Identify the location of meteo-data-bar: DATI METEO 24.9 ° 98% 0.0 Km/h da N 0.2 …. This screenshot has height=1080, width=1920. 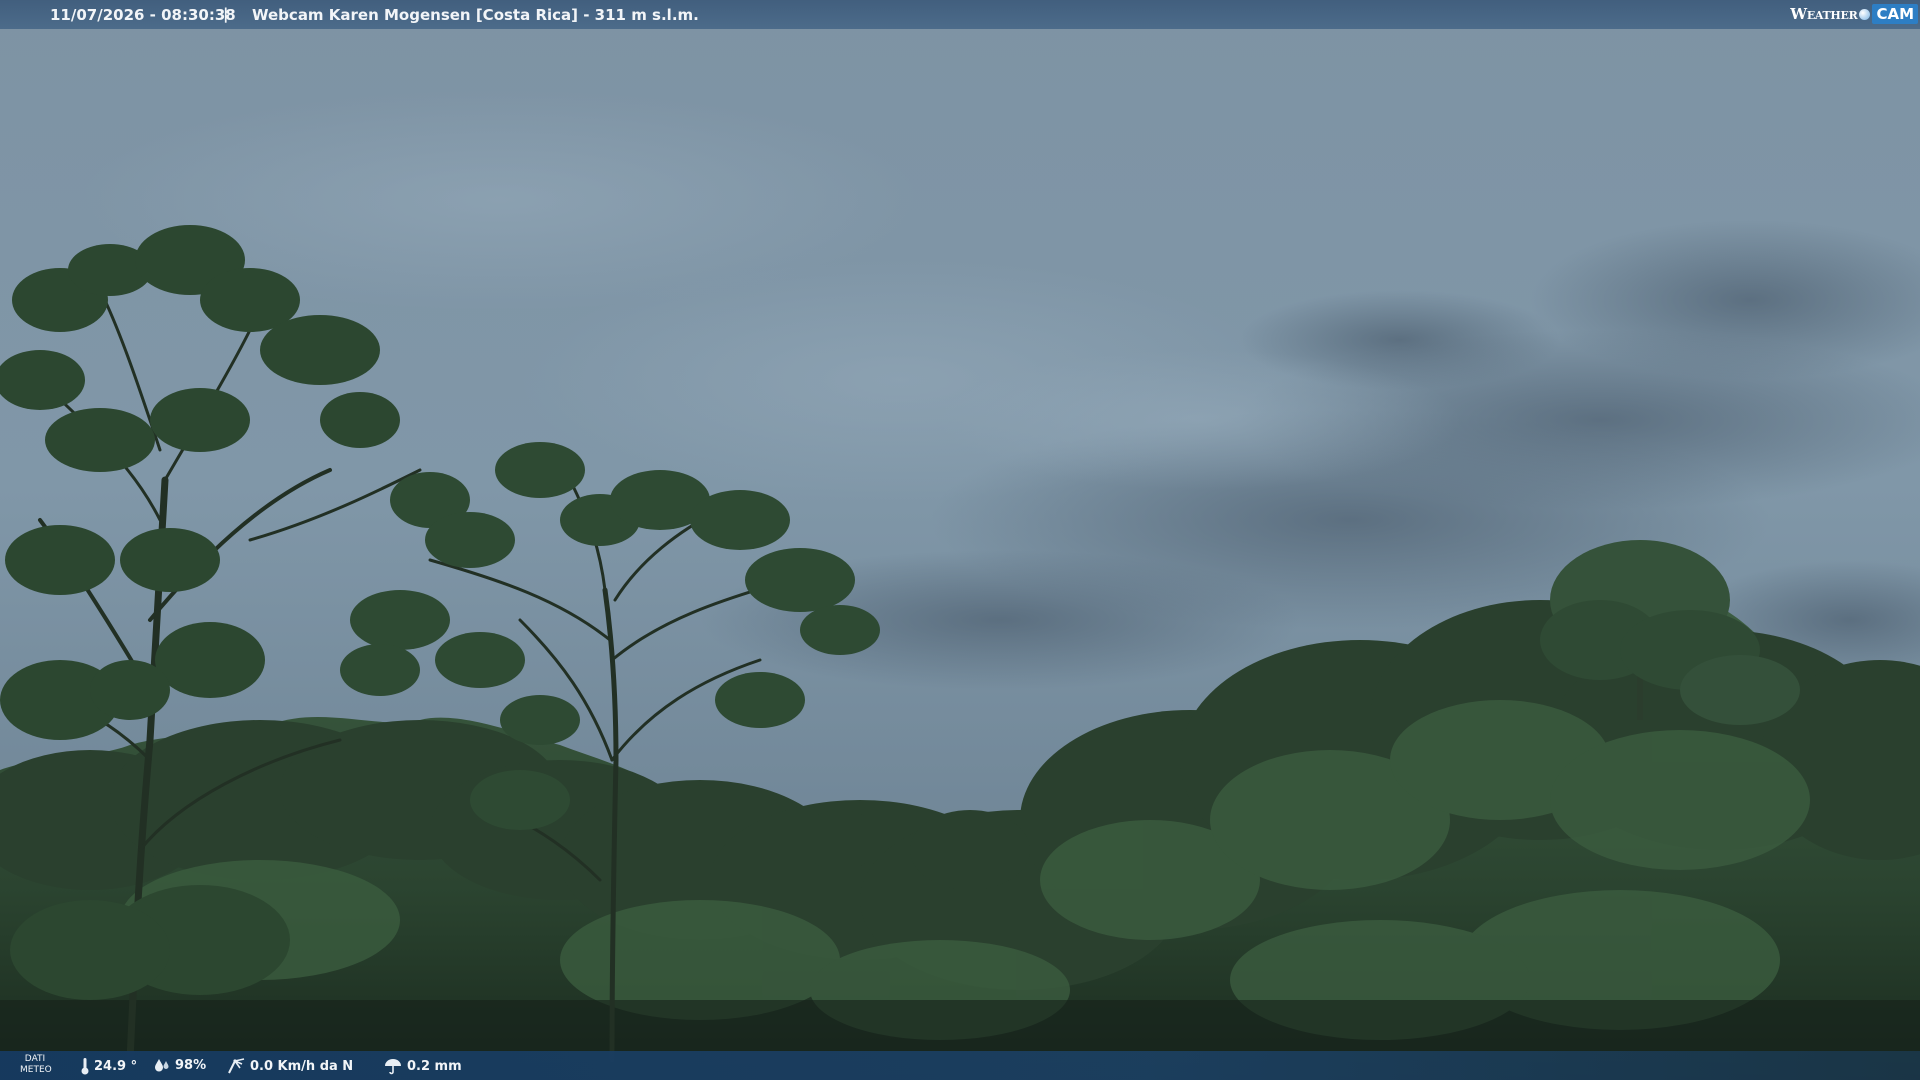
(960, 1065).